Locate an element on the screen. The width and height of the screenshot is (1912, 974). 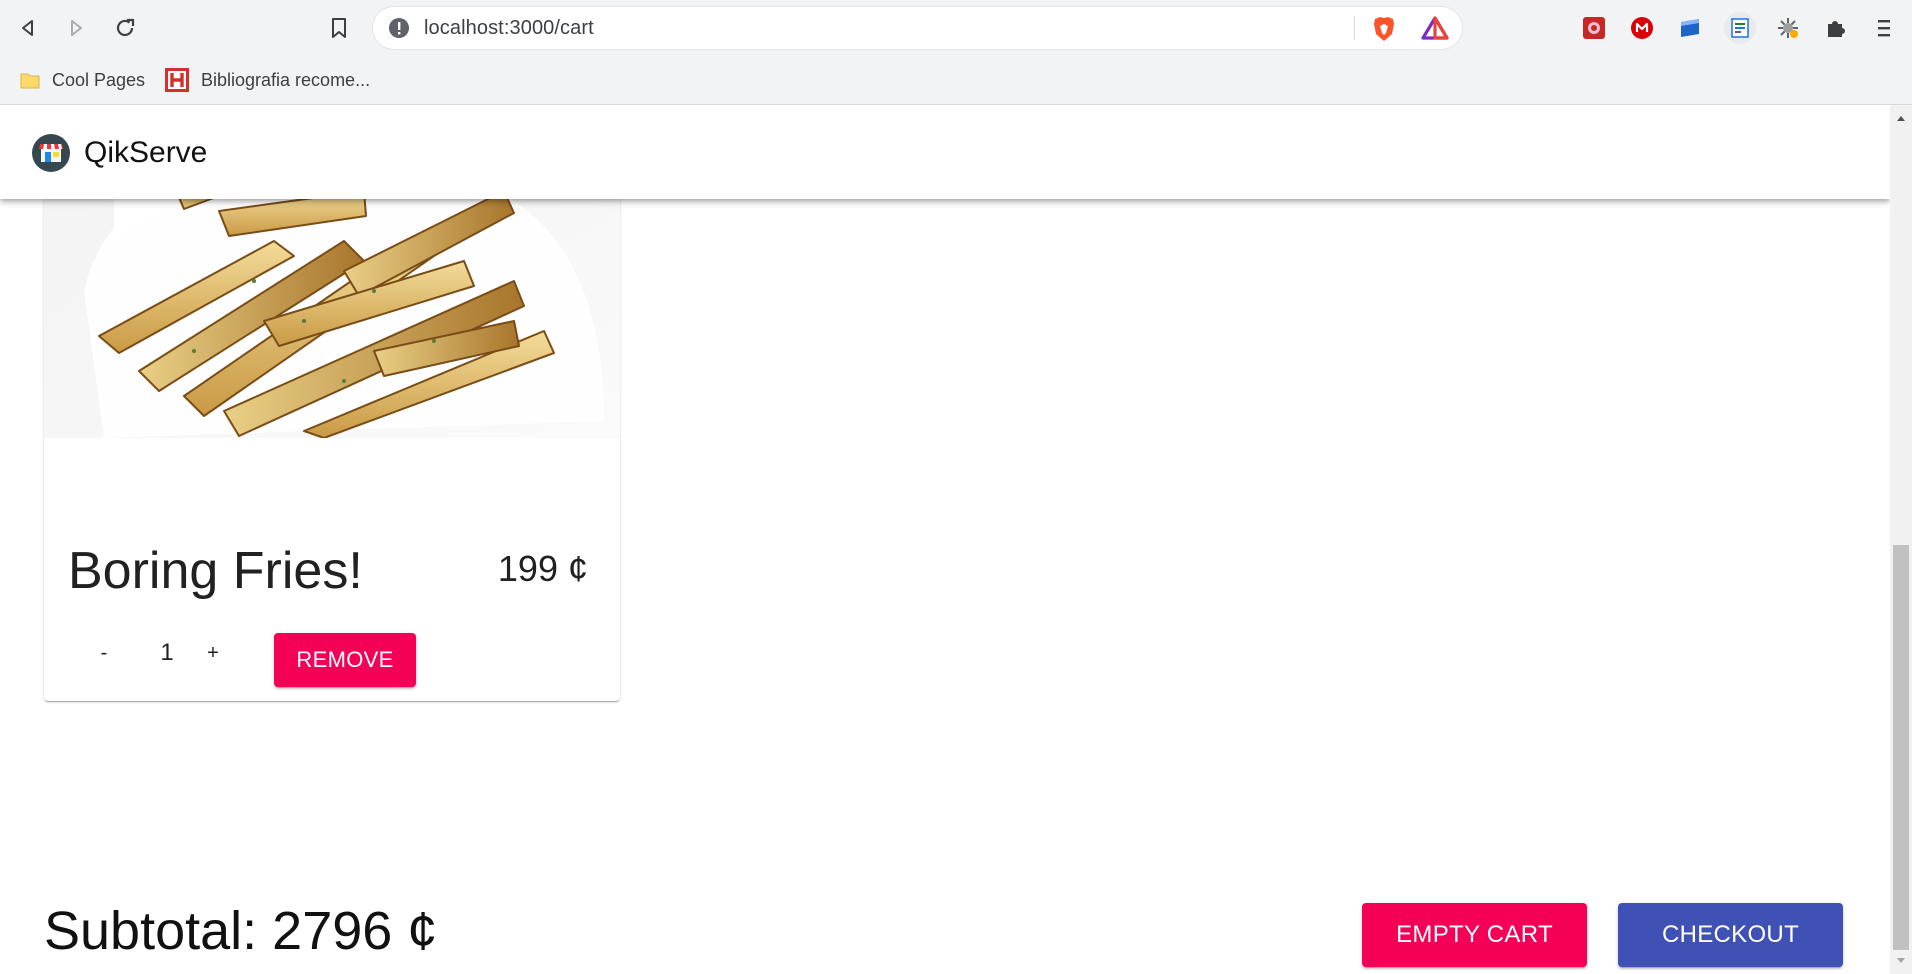
decrement-button: - is located at coordinates (104, 653).